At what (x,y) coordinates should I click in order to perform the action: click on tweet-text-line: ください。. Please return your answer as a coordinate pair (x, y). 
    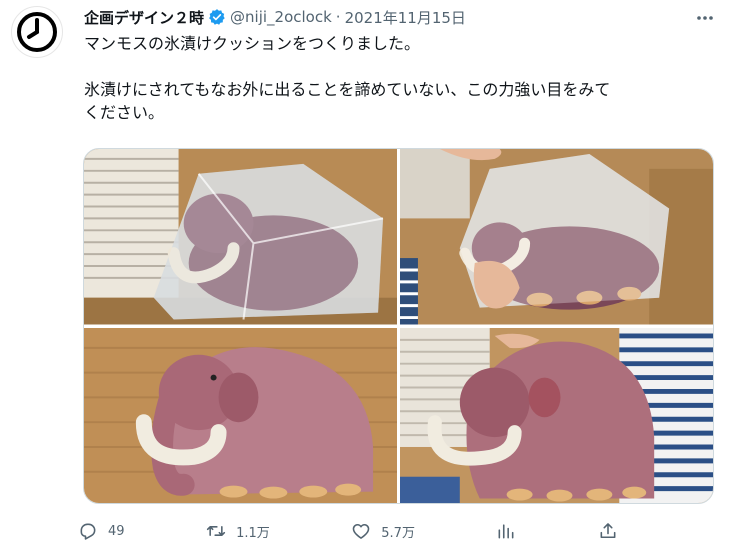
    Looking at the image, I should click on (124, 112).